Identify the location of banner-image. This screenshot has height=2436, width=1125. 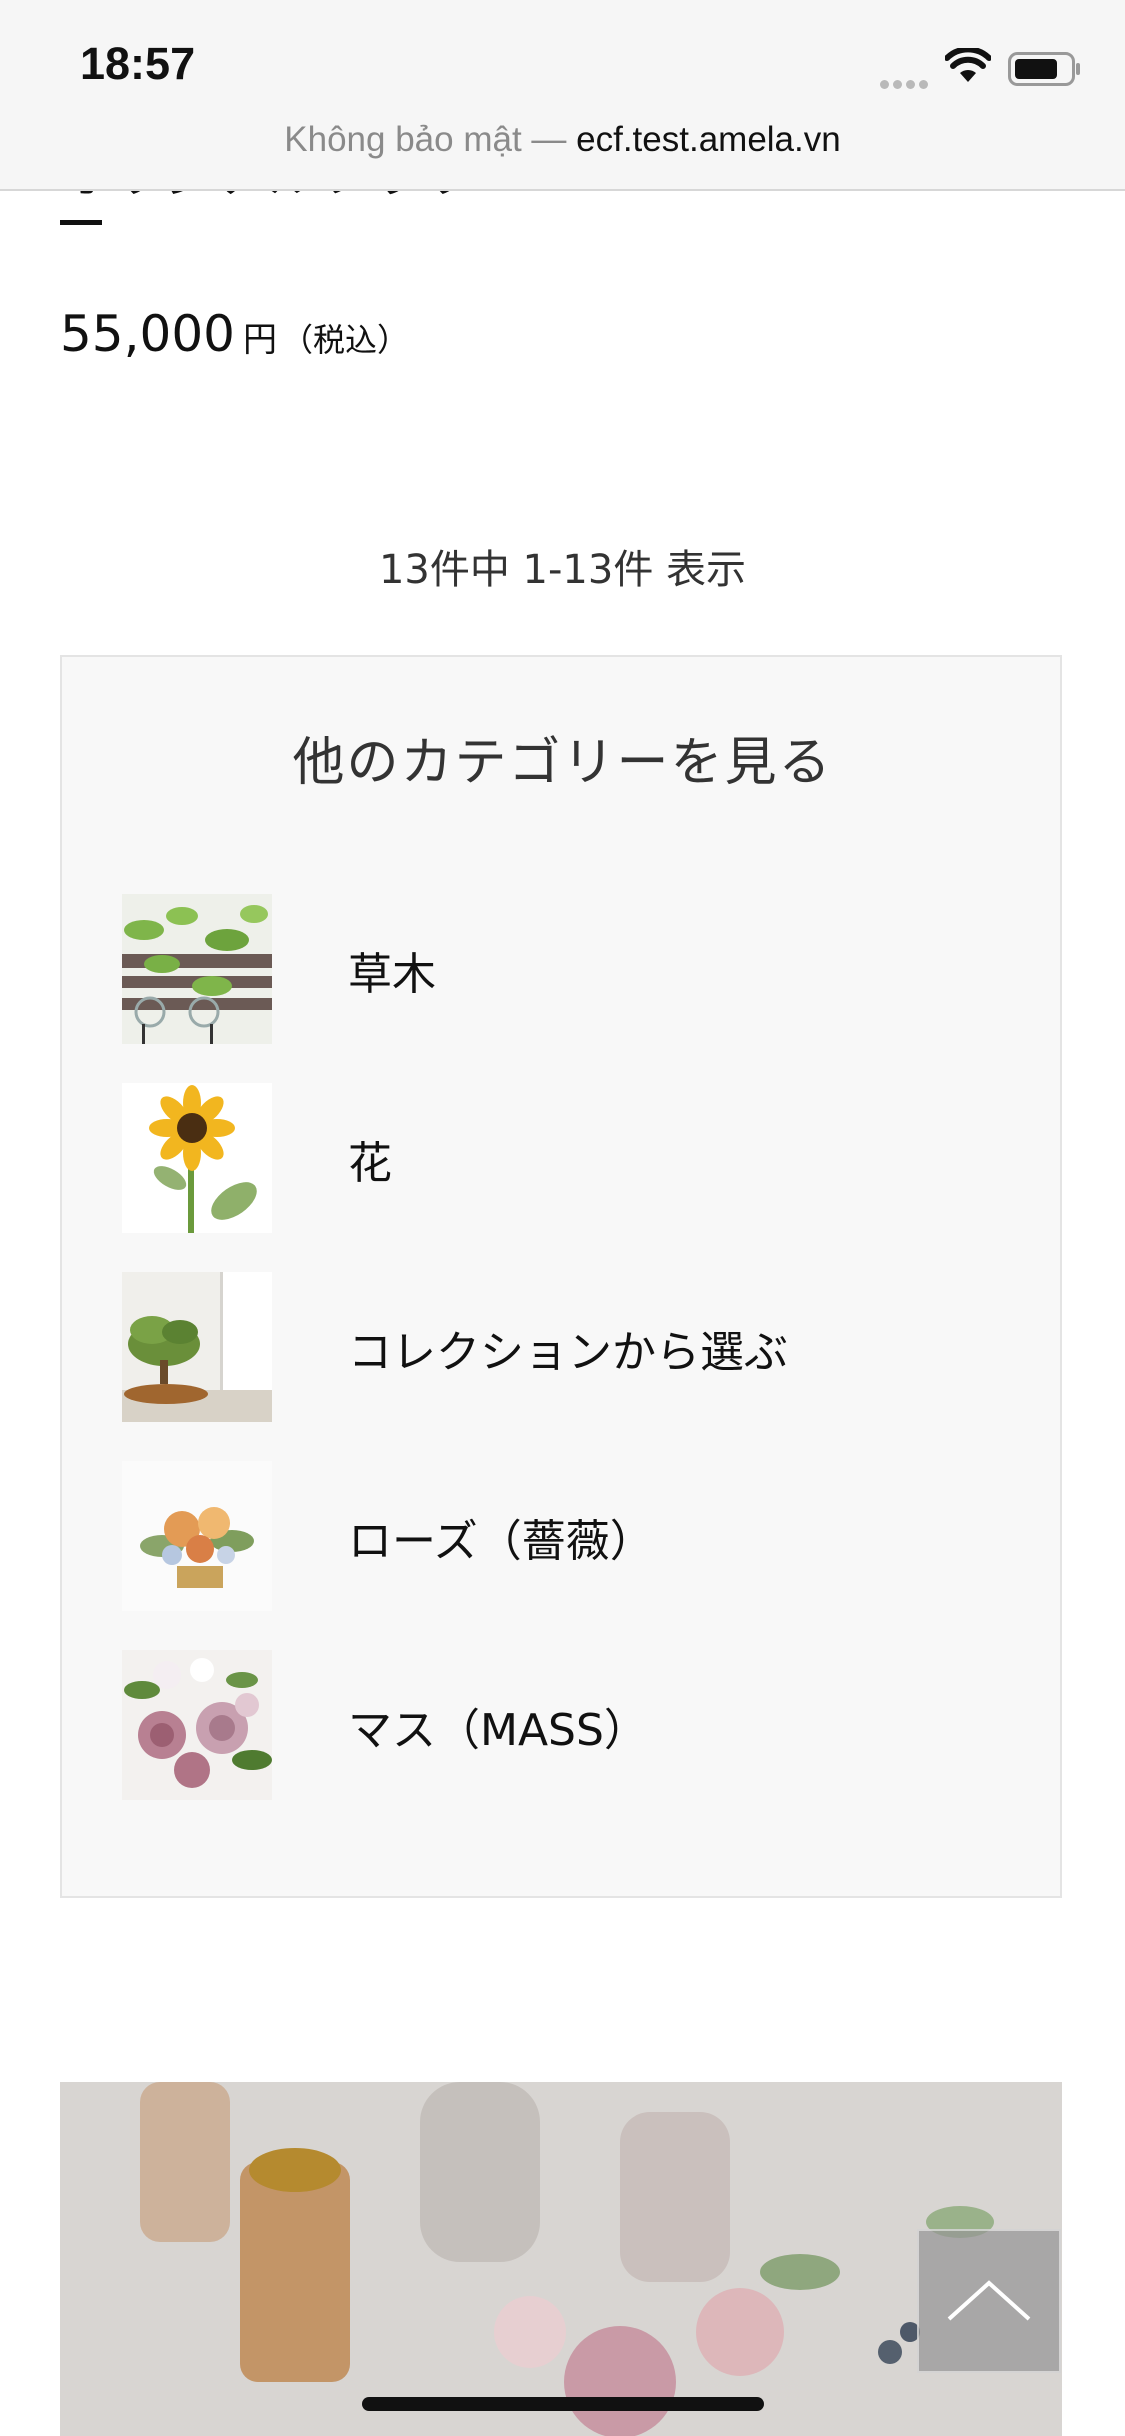
(561, 2259).